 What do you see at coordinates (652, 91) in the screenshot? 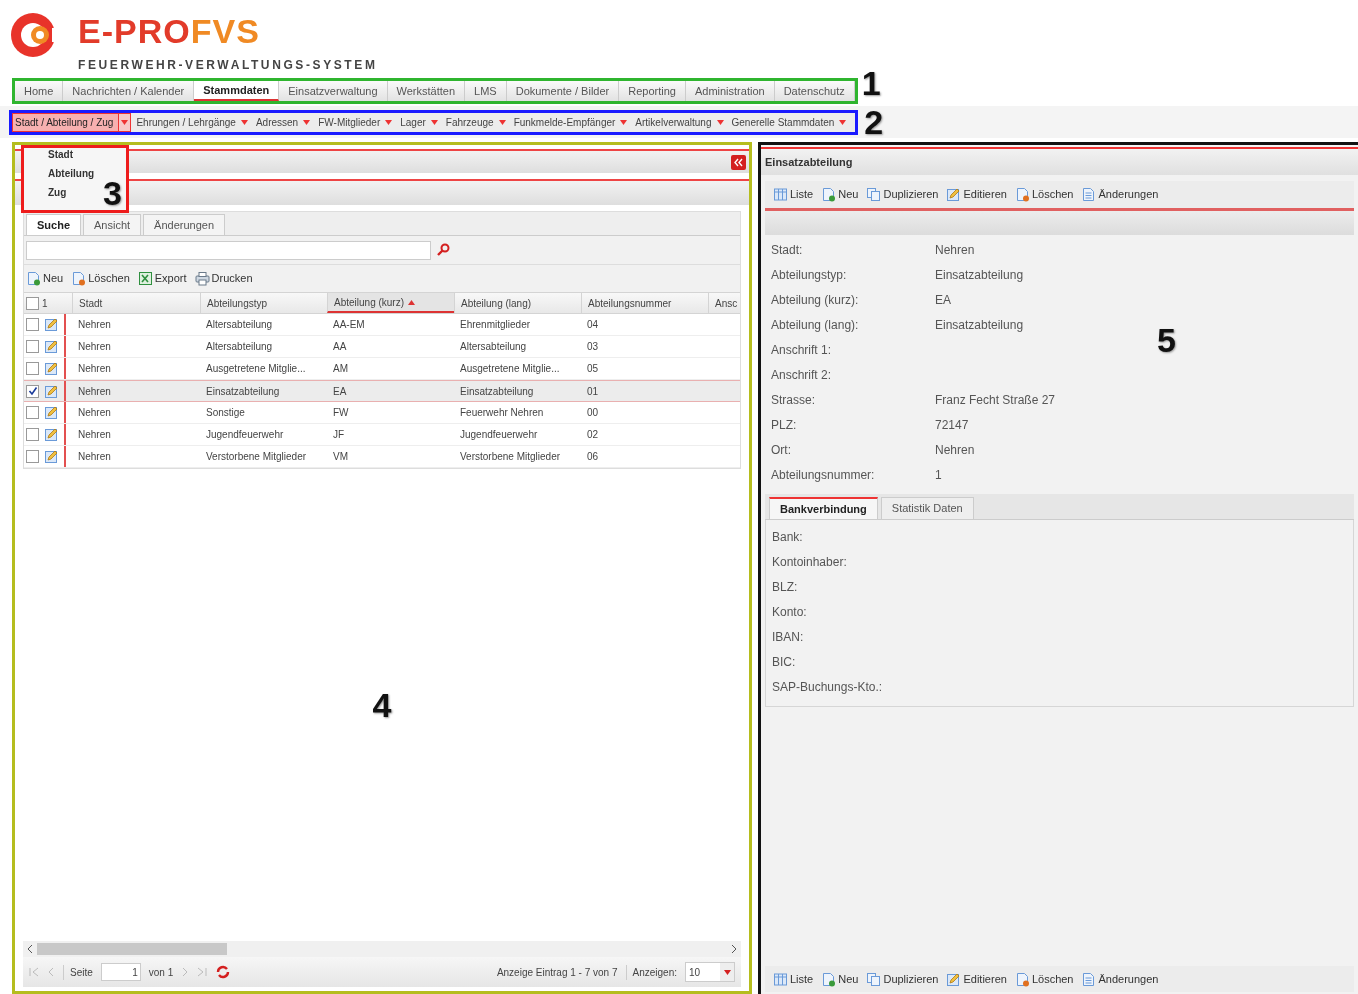
I see `nav-tab: Reporting` at bounding box center [652, 91].